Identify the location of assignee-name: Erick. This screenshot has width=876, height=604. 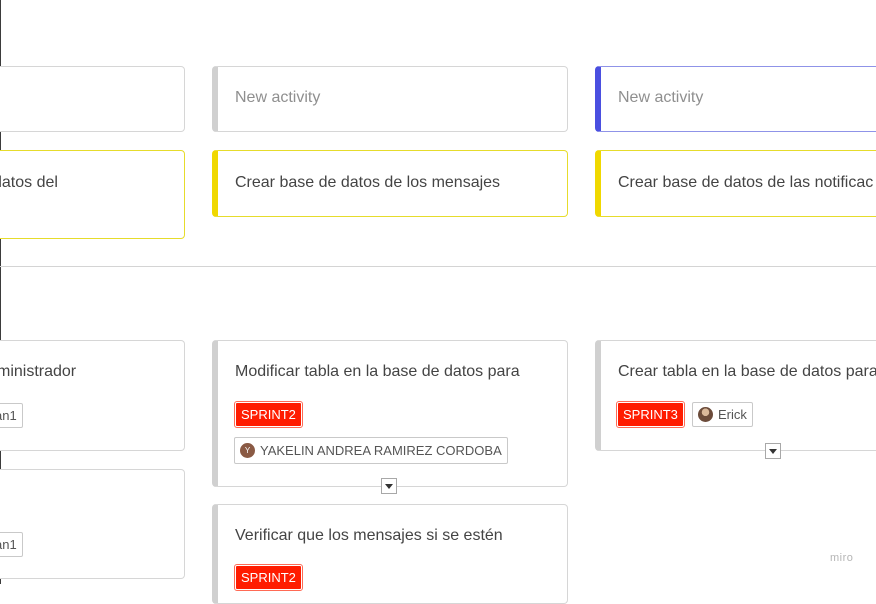
(732, 414).